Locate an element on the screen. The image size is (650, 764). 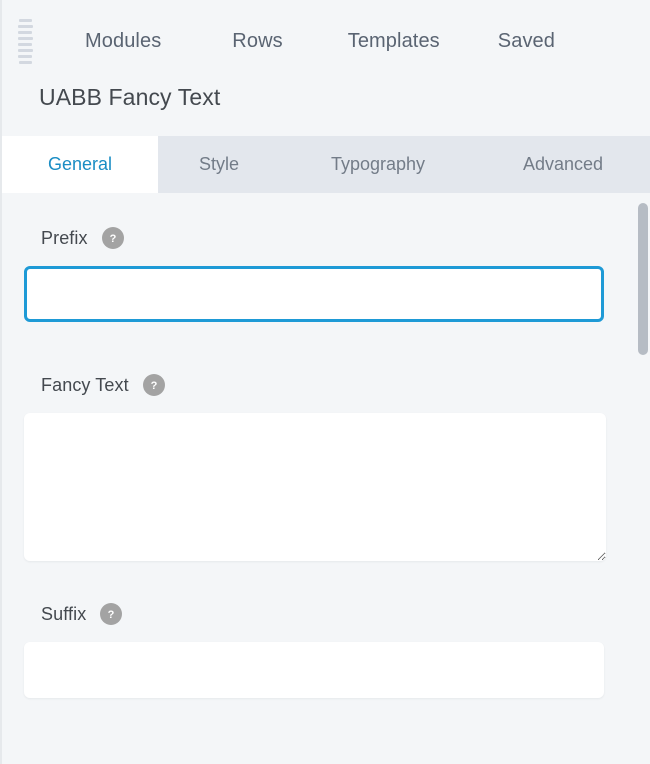
tab-advanced: Advanced is located at coordinates (563, 164).